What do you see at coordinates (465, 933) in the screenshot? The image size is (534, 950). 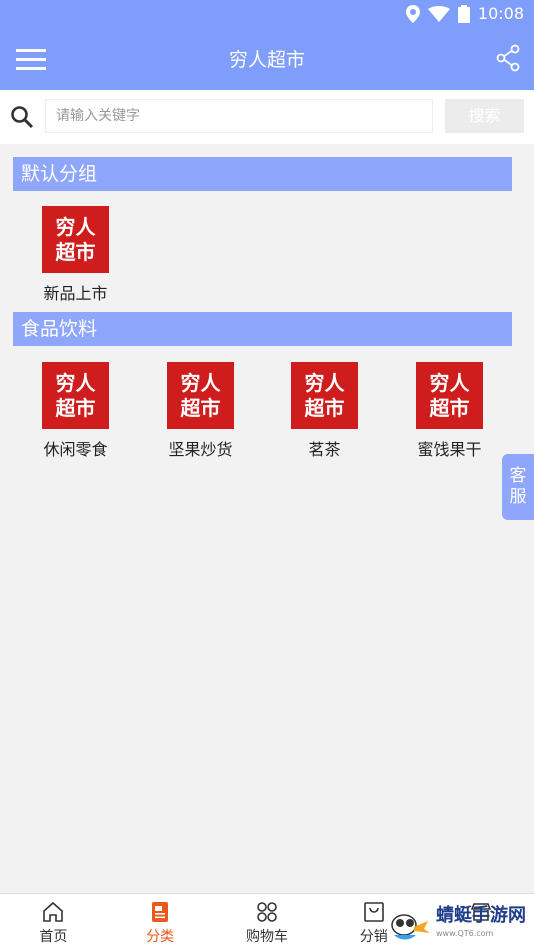 I see `watermark-sub: www.QT6.com` at bounding box center [465, 933].